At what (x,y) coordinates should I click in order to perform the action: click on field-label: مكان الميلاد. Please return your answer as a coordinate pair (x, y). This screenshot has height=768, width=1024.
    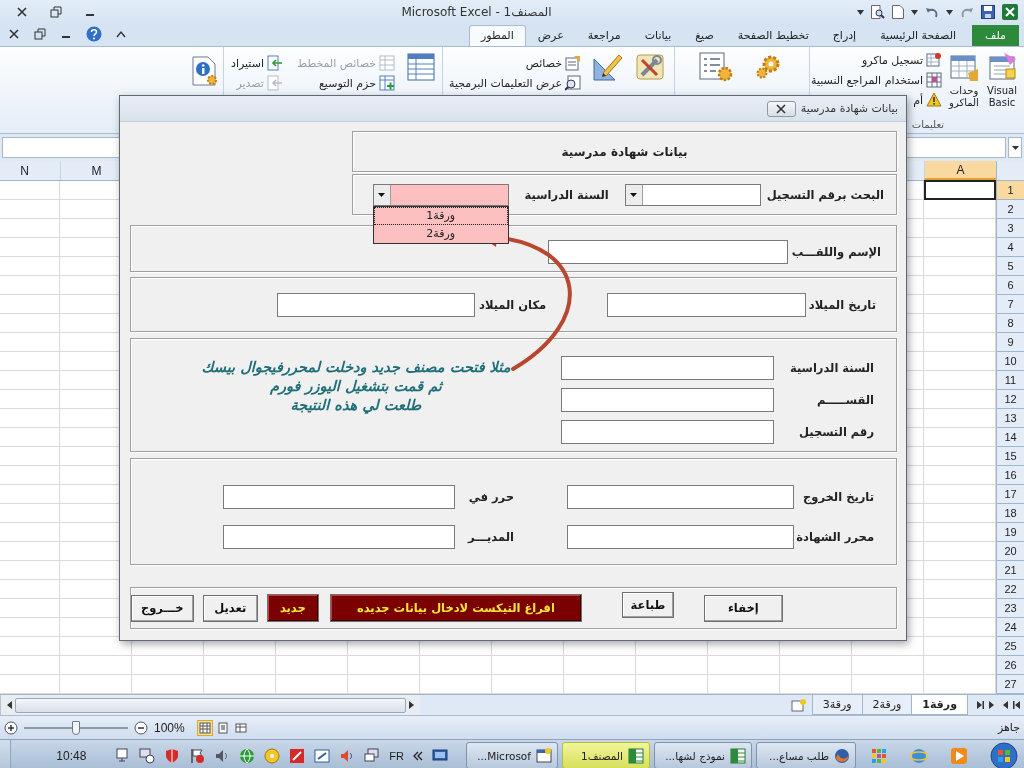
    Looking at the image, I should click on (513, 304).